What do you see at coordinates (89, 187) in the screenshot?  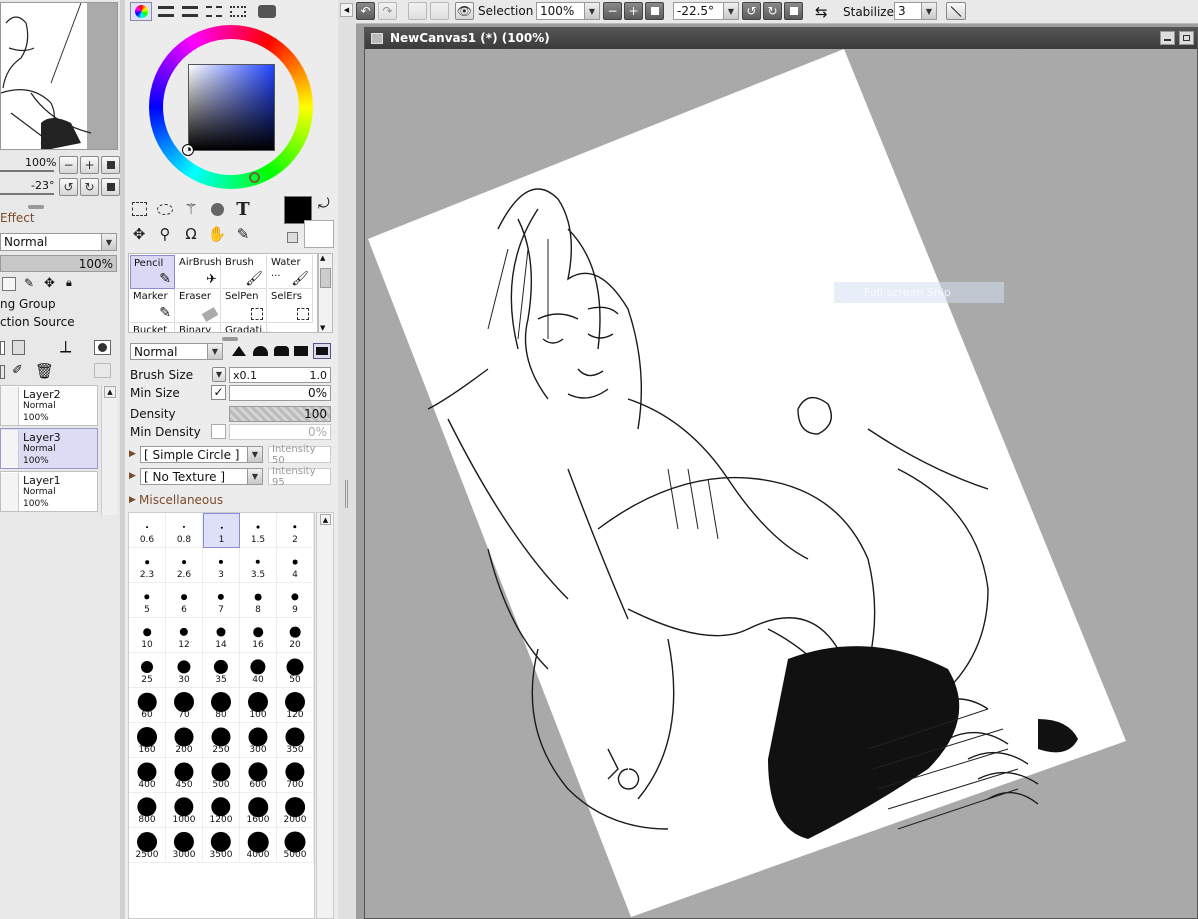 I see `rotate-right-button: ↻` at bounding box center [89, 187].